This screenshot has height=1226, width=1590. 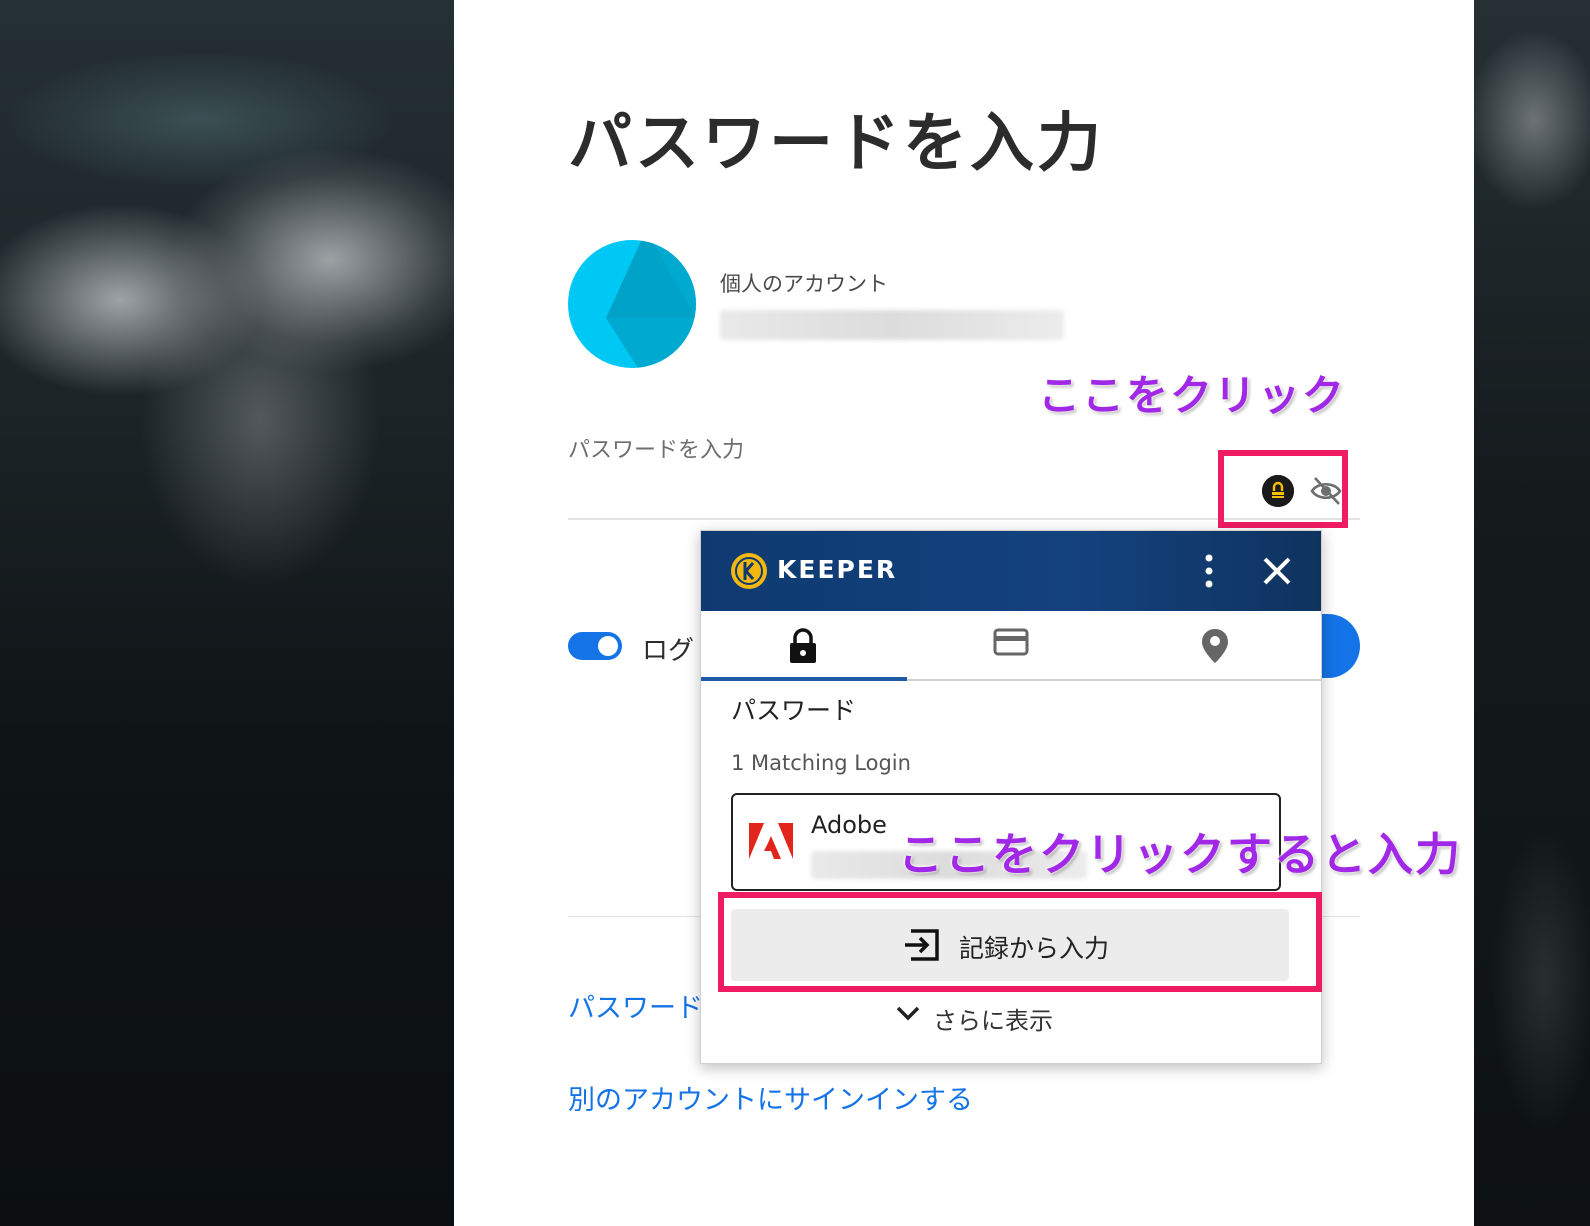 I want to click on account-type-label: 個人のアカウント, so click(x=804, y=284).